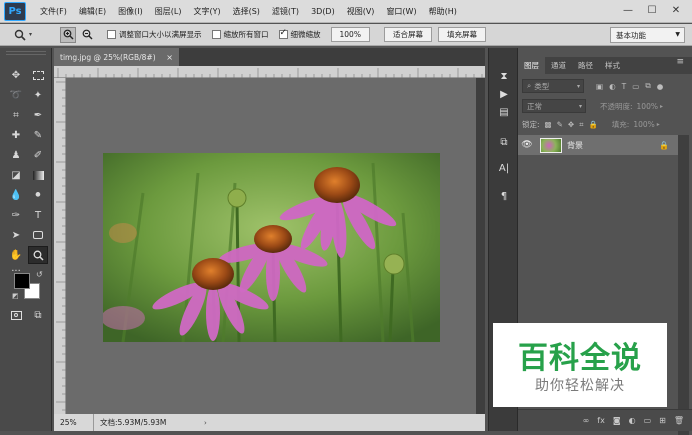 The width and height of the screenshot is (692, 435). Describe the element at coordinates (130, 11) in the screenshot. I see `menu-image: 图像(I)` at that location.